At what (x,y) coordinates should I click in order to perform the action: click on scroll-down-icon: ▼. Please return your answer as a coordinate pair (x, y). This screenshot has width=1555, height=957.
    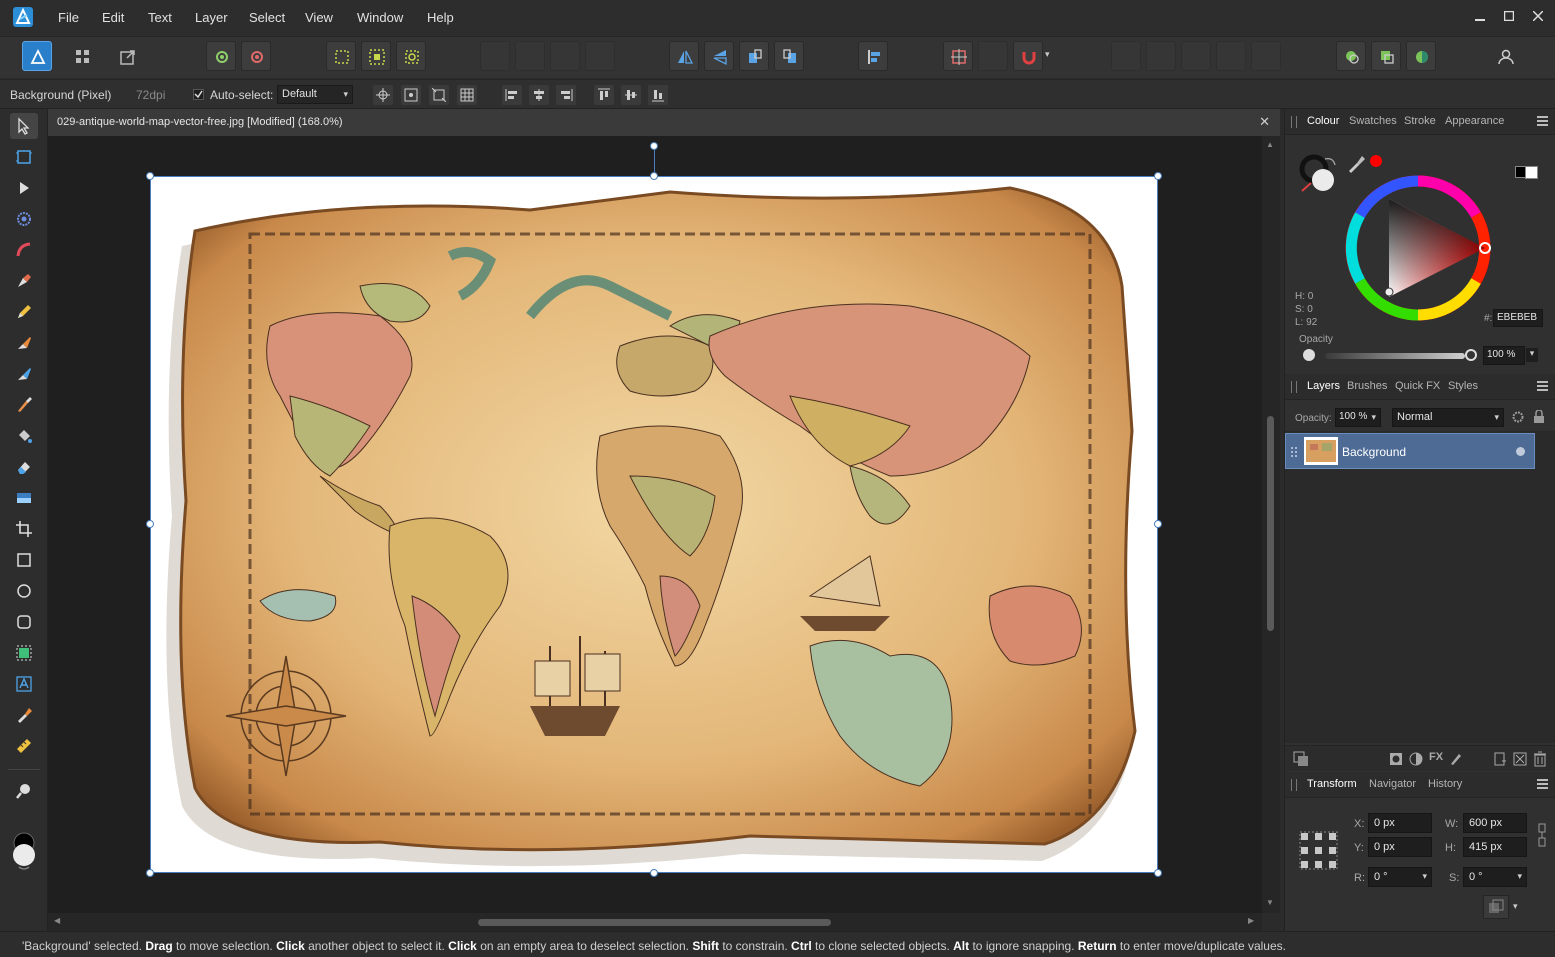
    Looking at the image, I should click on (1270, 902).